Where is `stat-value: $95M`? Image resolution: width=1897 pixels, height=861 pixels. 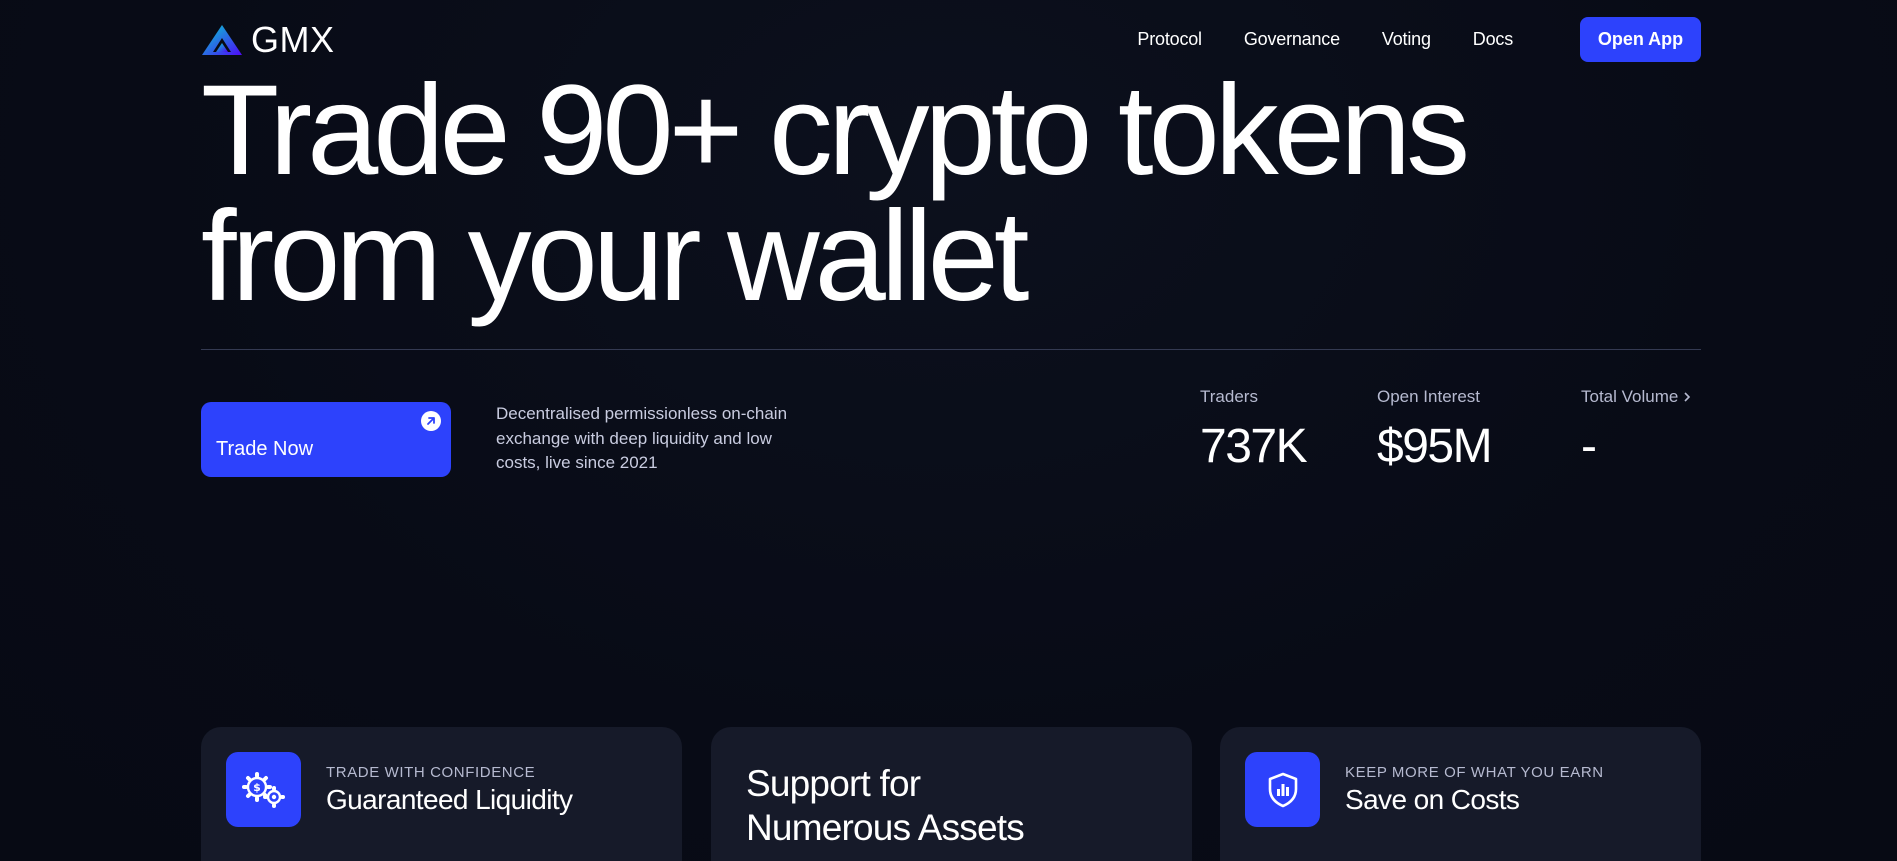
stat-value: $95M is located at coordinates (1435, 446).